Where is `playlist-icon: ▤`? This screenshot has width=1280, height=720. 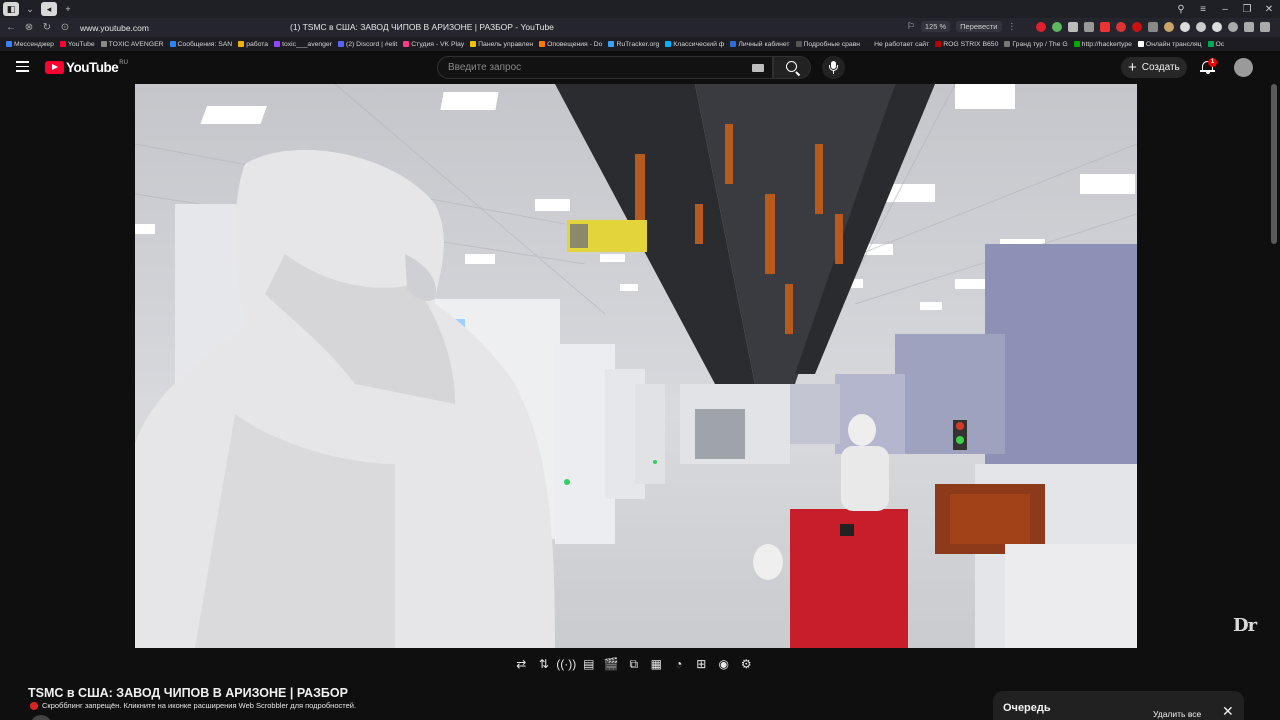 playlist-icon: ▤ is located at coordinates (589, 664).